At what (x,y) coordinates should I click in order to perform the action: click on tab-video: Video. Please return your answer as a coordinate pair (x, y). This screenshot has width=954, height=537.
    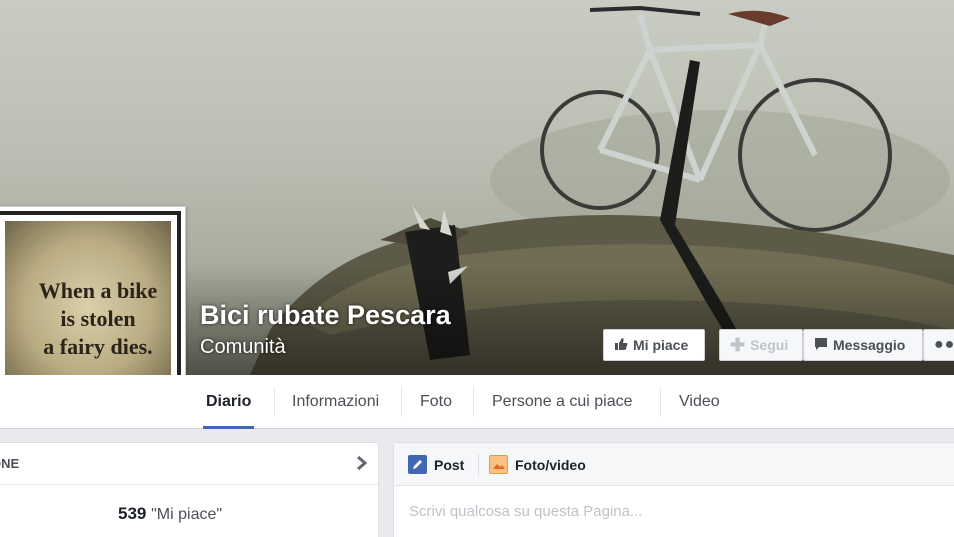
    Looking at the image, I should click on (699, 402).